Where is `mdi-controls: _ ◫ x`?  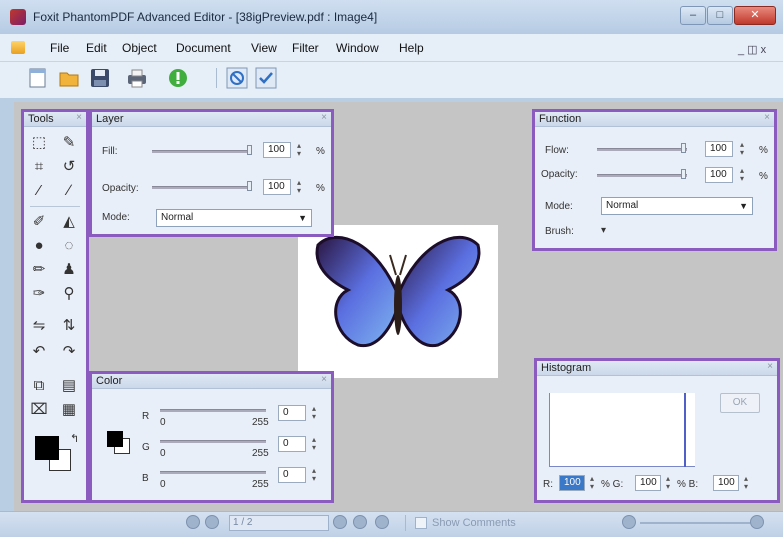
mdi-controls: _ ◫ x is located at coordinates (752, 49).